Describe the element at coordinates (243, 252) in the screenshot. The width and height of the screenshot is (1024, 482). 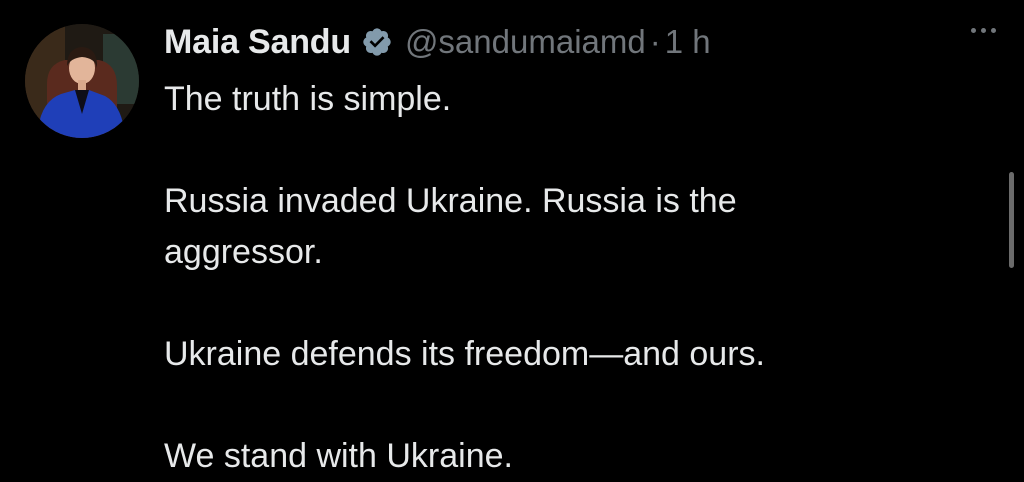
I see `tweet-line: aggressor.` at that location.